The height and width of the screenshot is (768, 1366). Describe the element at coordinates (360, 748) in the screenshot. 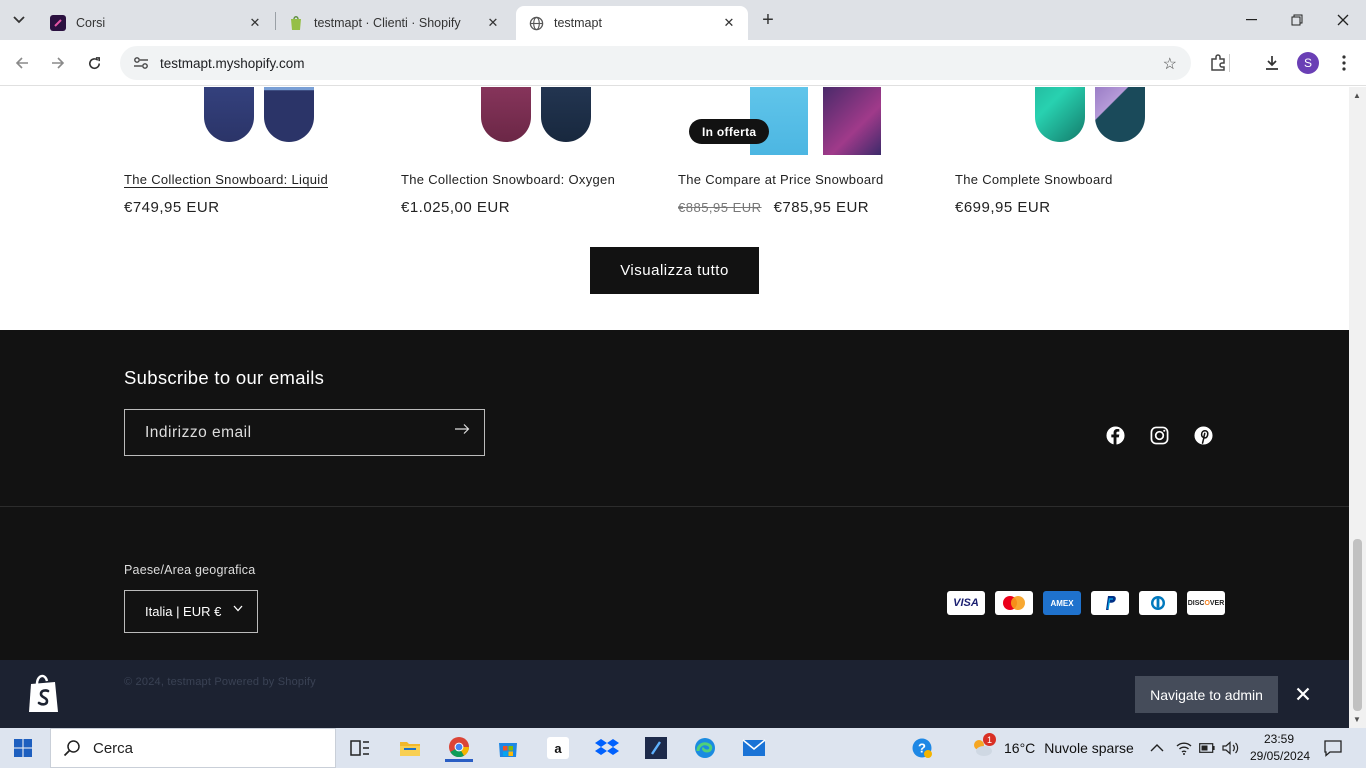

I see `task-view-icon` at that location.